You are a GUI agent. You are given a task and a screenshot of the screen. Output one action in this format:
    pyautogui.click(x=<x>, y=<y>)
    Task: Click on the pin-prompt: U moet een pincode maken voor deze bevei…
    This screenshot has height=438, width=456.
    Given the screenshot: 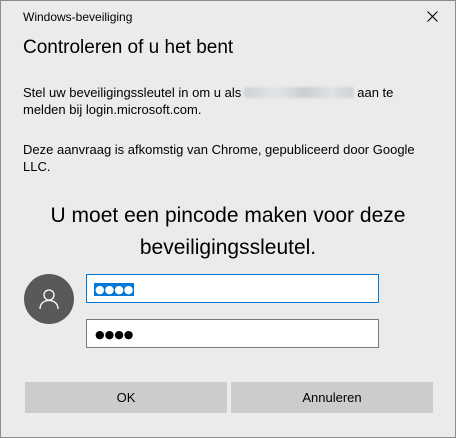 What is the action you would take?
    pyautogui.click(x=228, y=231)
    